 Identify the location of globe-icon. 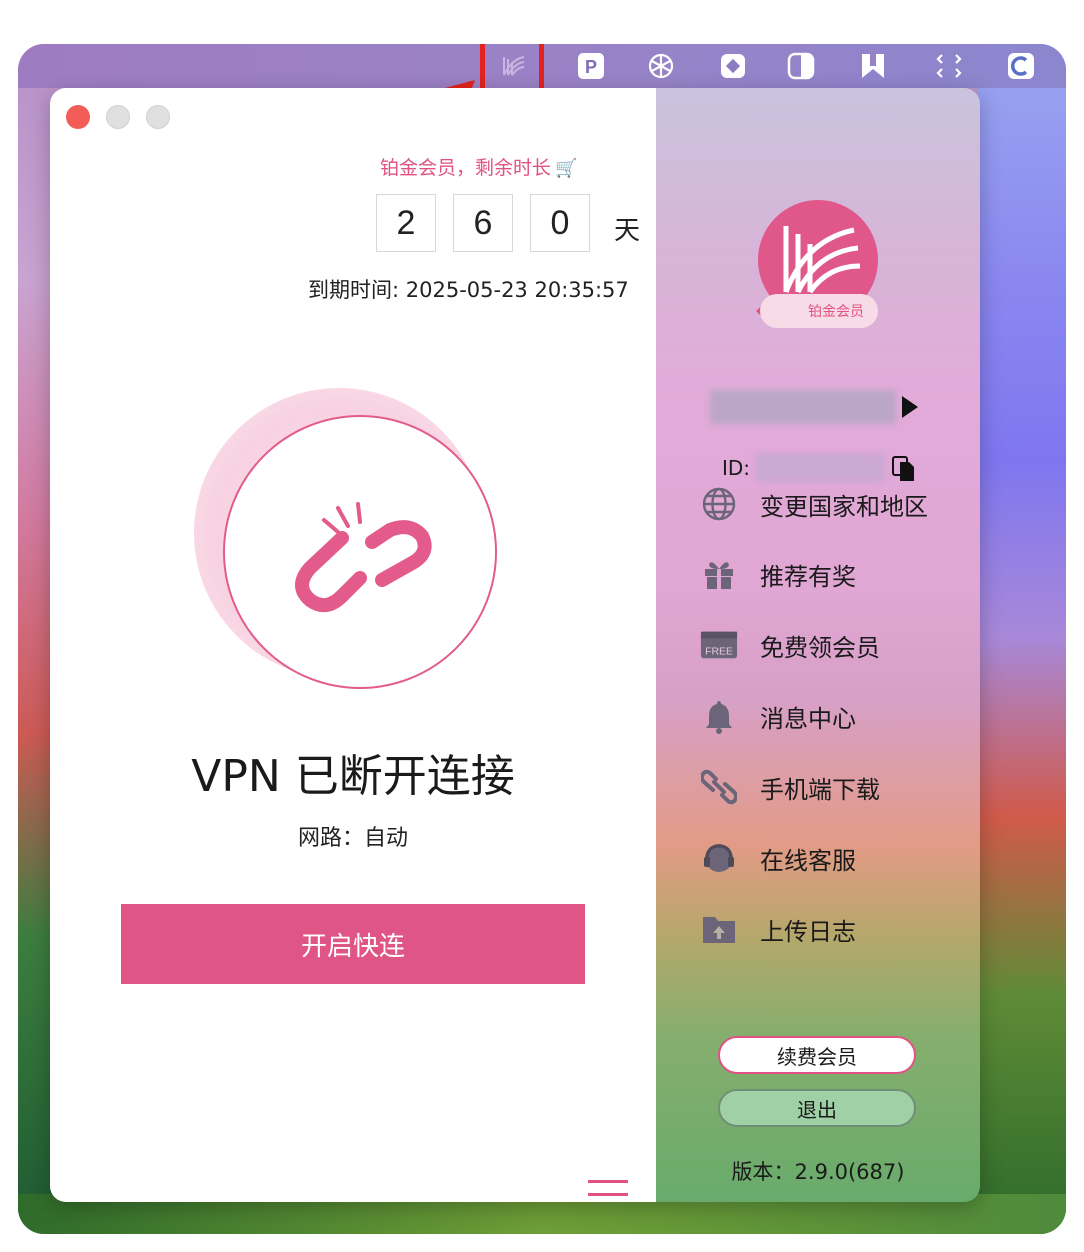
(719, 504).